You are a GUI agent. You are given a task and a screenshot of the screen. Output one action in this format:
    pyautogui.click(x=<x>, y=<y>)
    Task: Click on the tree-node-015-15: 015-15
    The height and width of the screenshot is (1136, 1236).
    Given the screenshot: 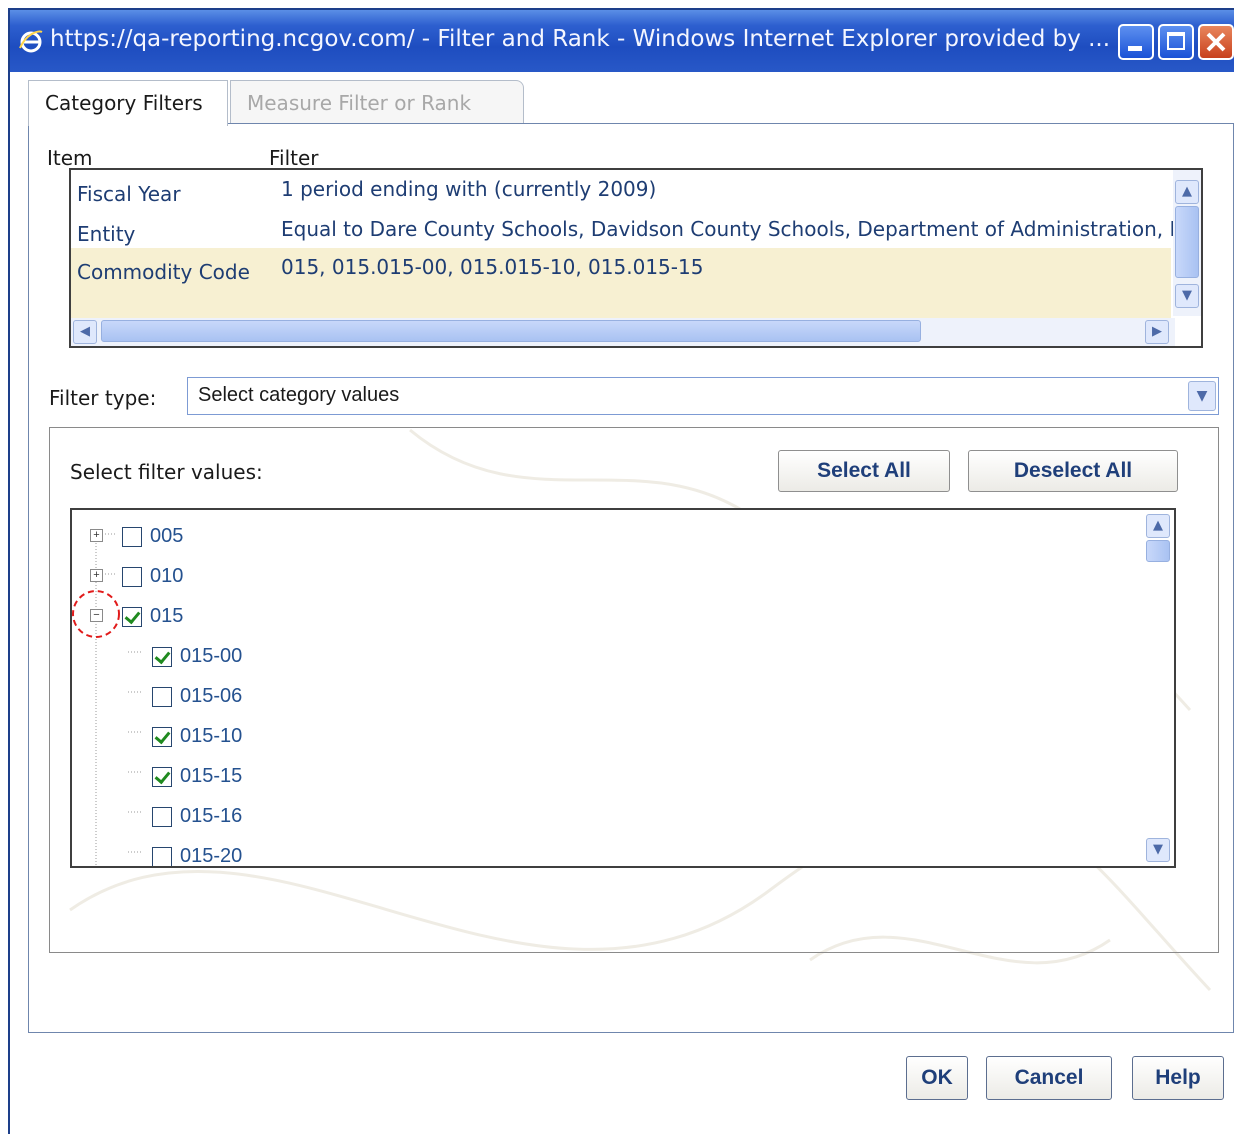 What is the action you would take?
    pyautogui.click(x=192, y=777)
    